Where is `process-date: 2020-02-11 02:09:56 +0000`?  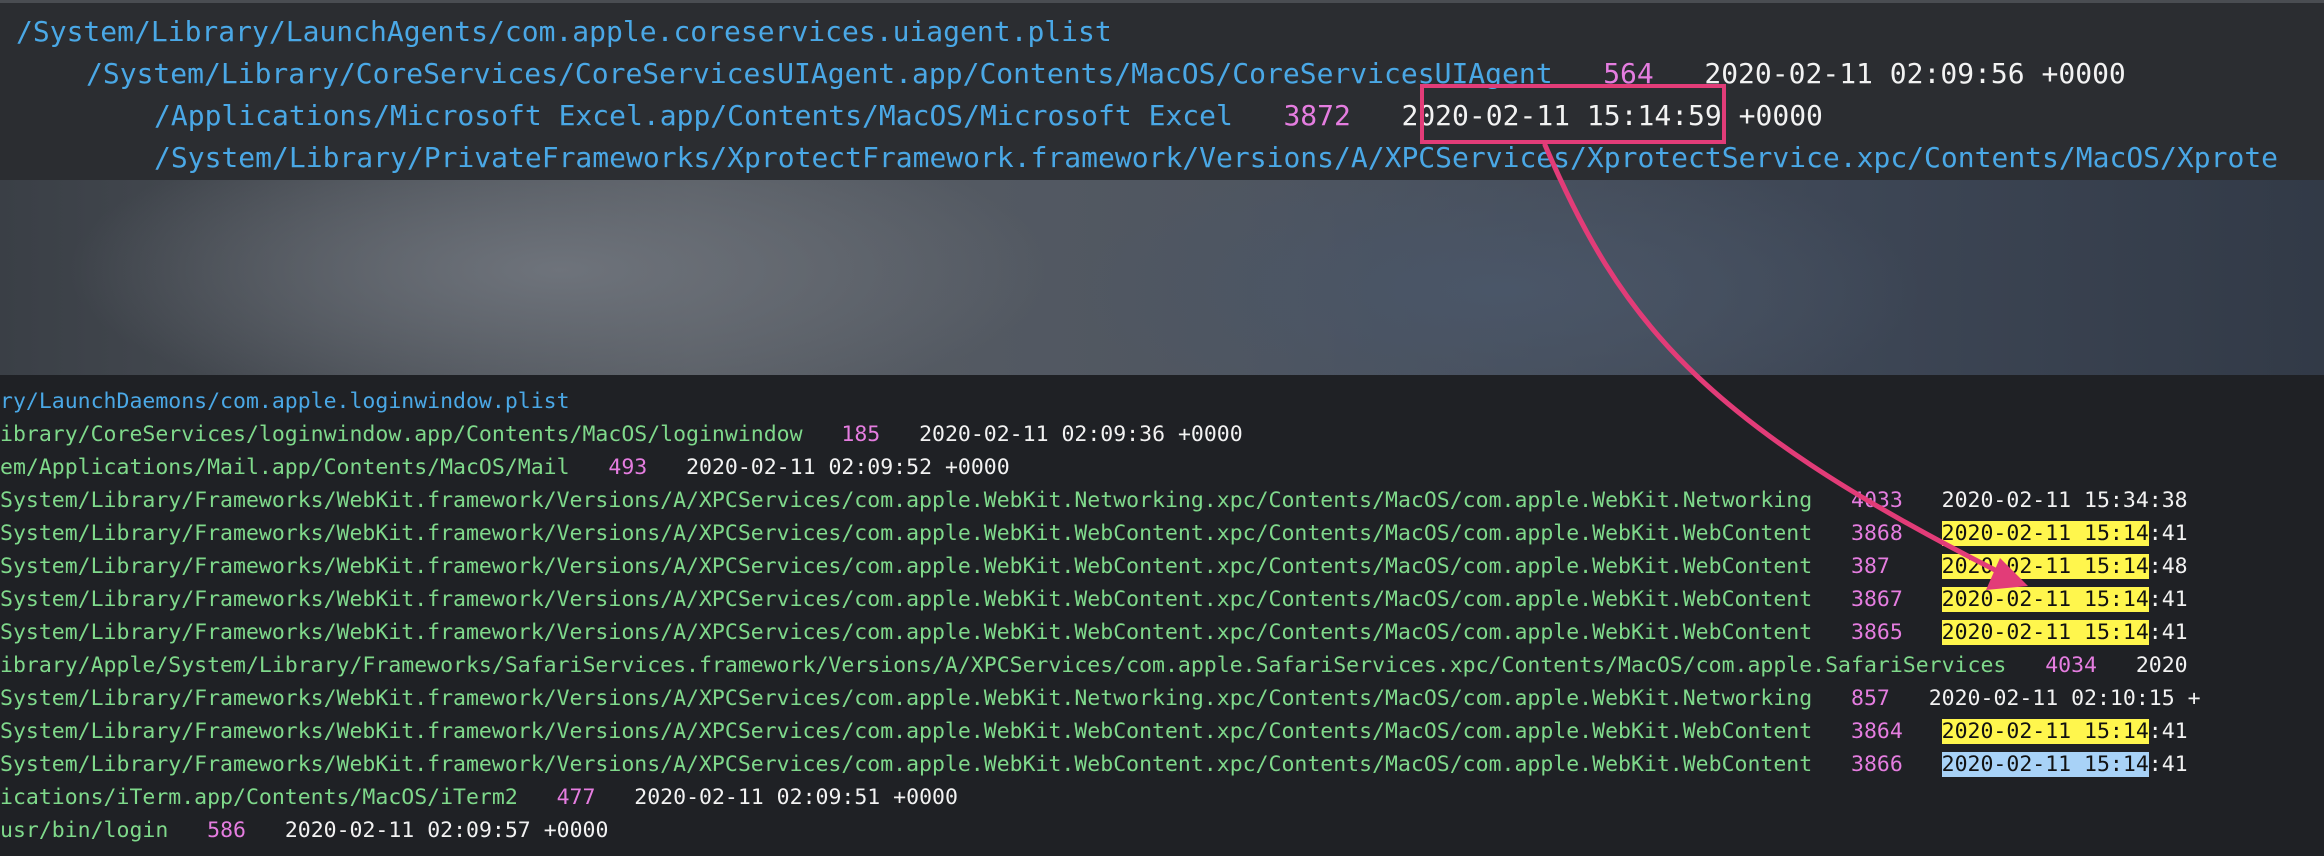
process-date: 2020-02-11 02:09:56 +0000 is located at coordinates (1915, 73).